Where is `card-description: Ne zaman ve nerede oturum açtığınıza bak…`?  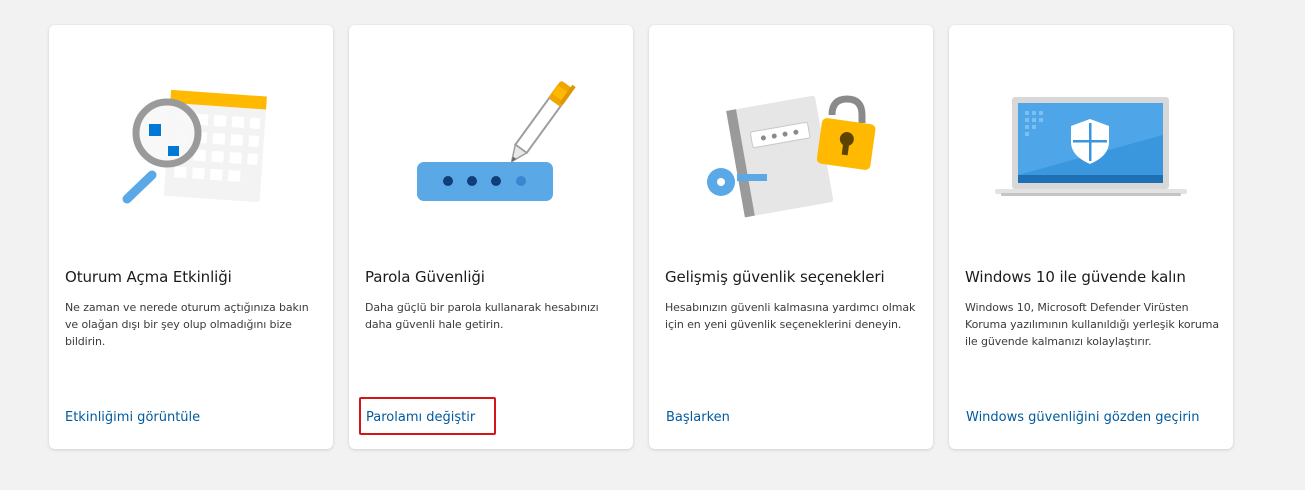
card-description: Ne zaman ve nerede oturum açtığınıza bak… is located at coordinates (187, 324).